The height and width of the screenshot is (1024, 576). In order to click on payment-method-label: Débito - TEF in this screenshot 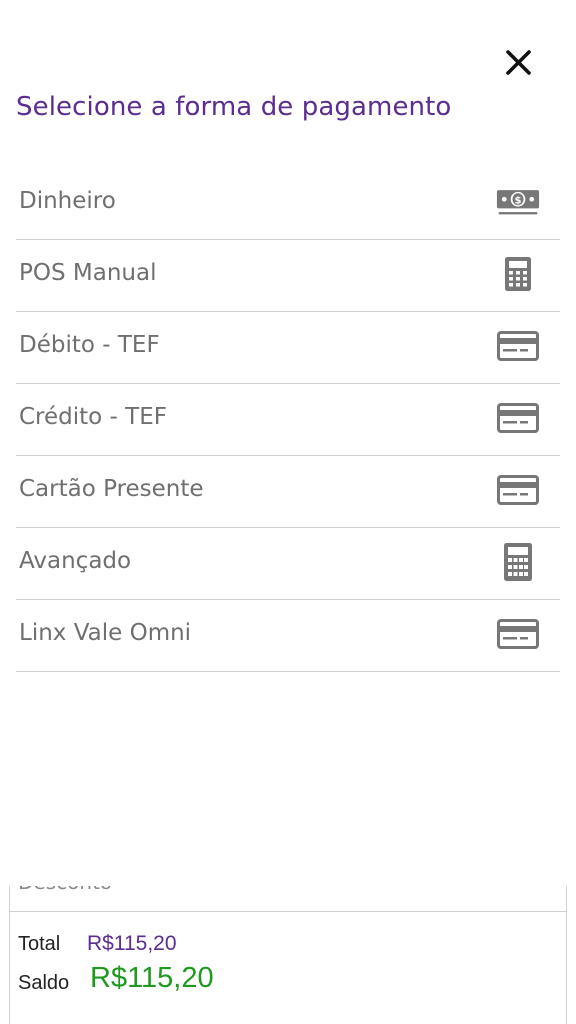, I will do `click(89, 345)`.